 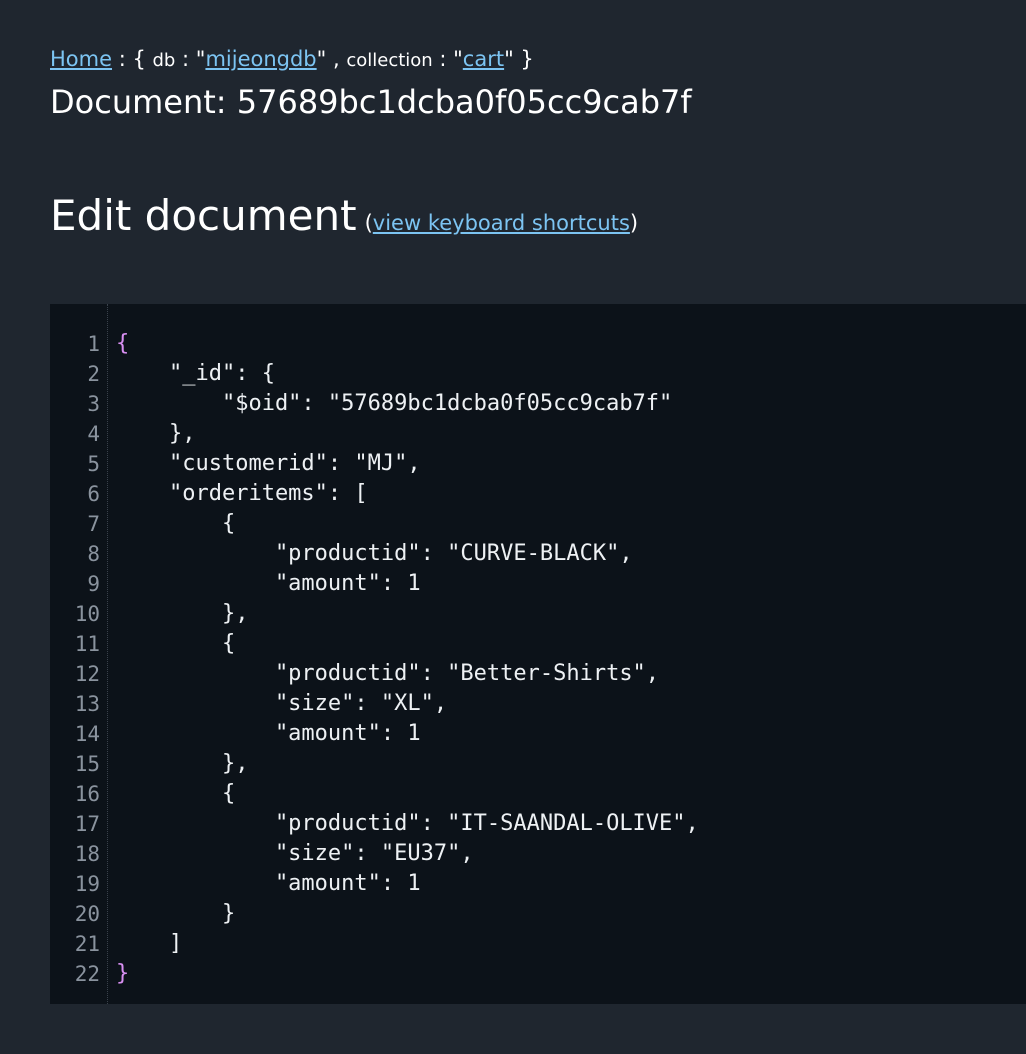 I want to click on editor-line: 7 {, so click(x=538, y=524).